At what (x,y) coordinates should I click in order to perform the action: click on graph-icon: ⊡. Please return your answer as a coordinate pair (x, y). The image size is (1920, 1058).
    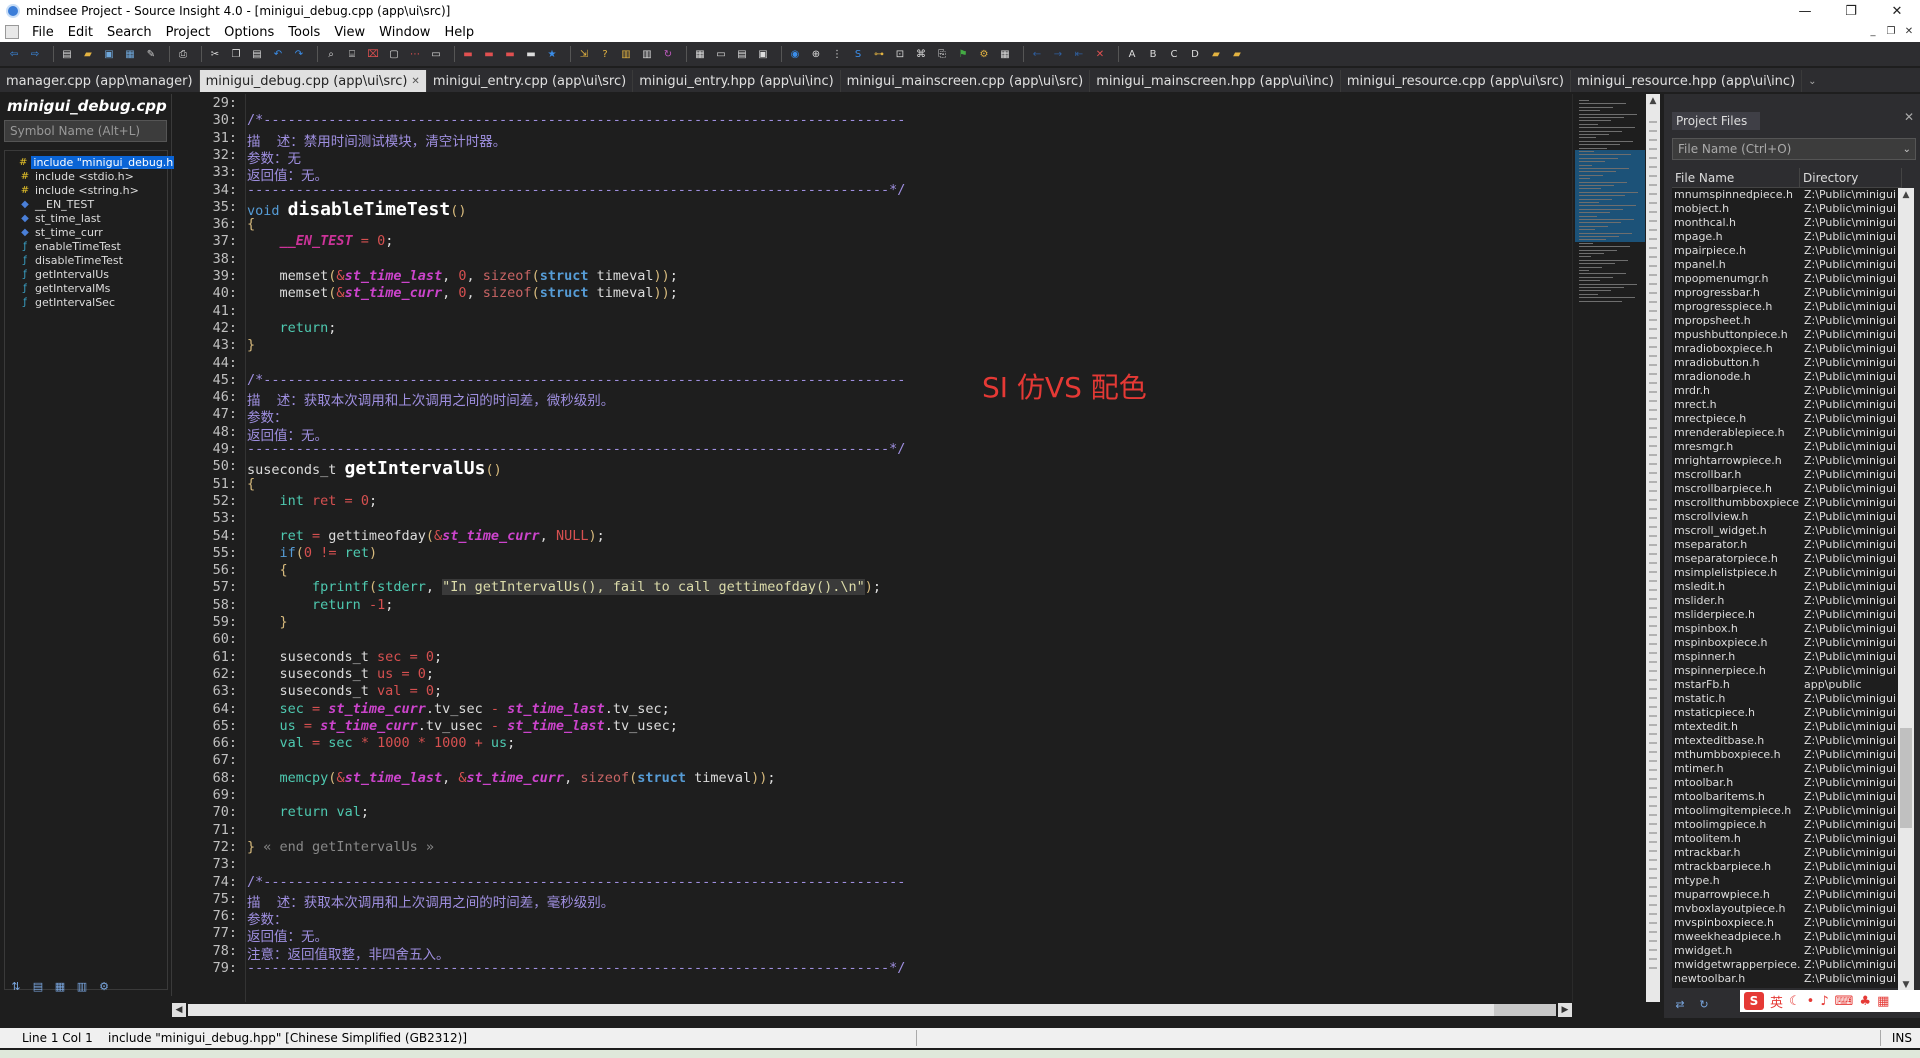
    Looking at the image, I should click on (900, 54).